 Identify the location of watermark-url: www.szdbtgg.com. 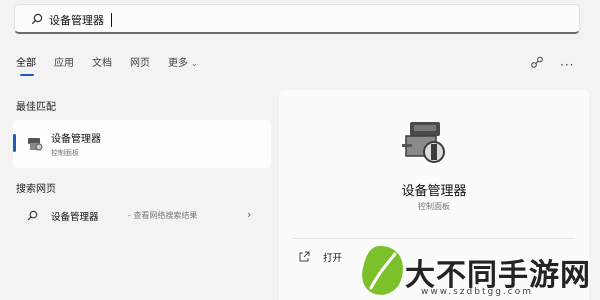
(477, 292).